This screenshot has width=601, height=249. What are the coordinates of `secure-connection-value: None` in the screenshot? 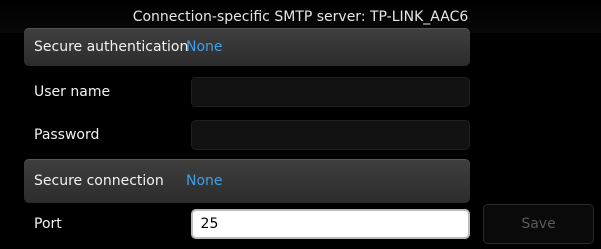 It's located at (204, 181).